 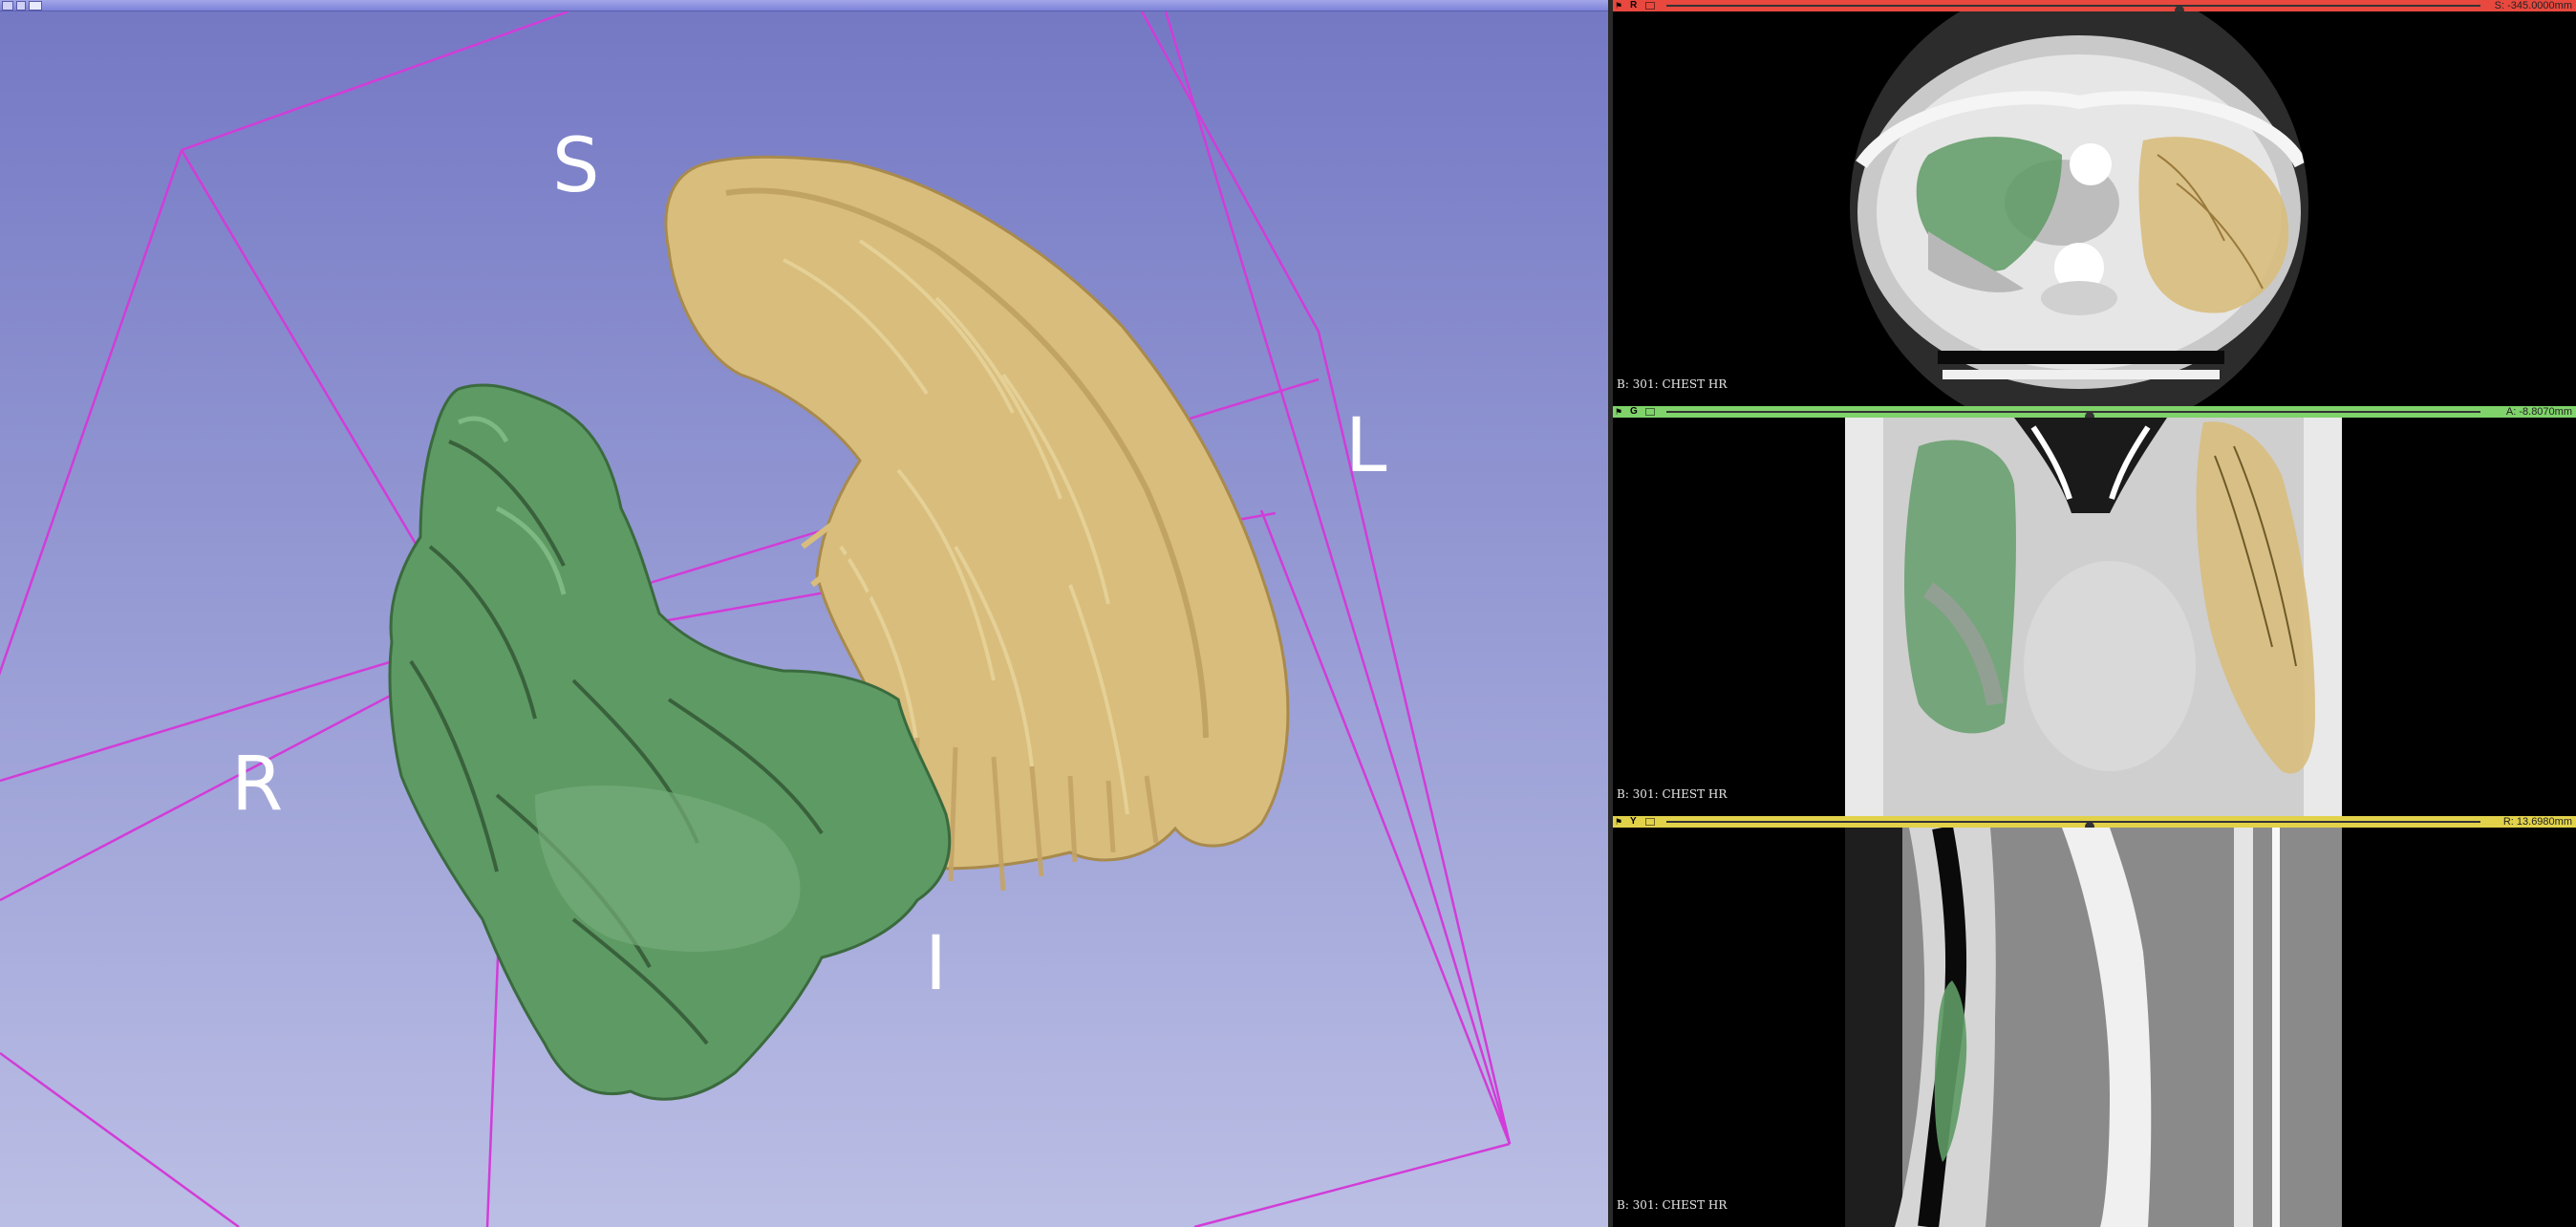 I want to click on red-slice-view: ⚑ R S: -345.0000mm B: 301: CHEST HR, so click(x=2094, y=203).